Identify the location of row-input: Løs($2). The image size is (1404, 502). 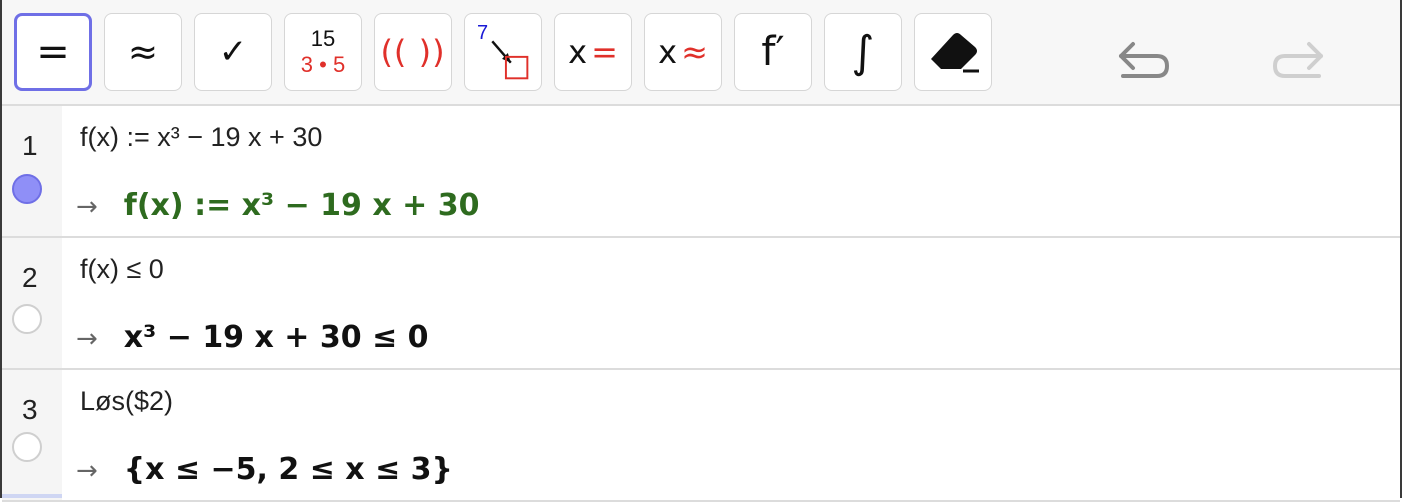
(126, 401).